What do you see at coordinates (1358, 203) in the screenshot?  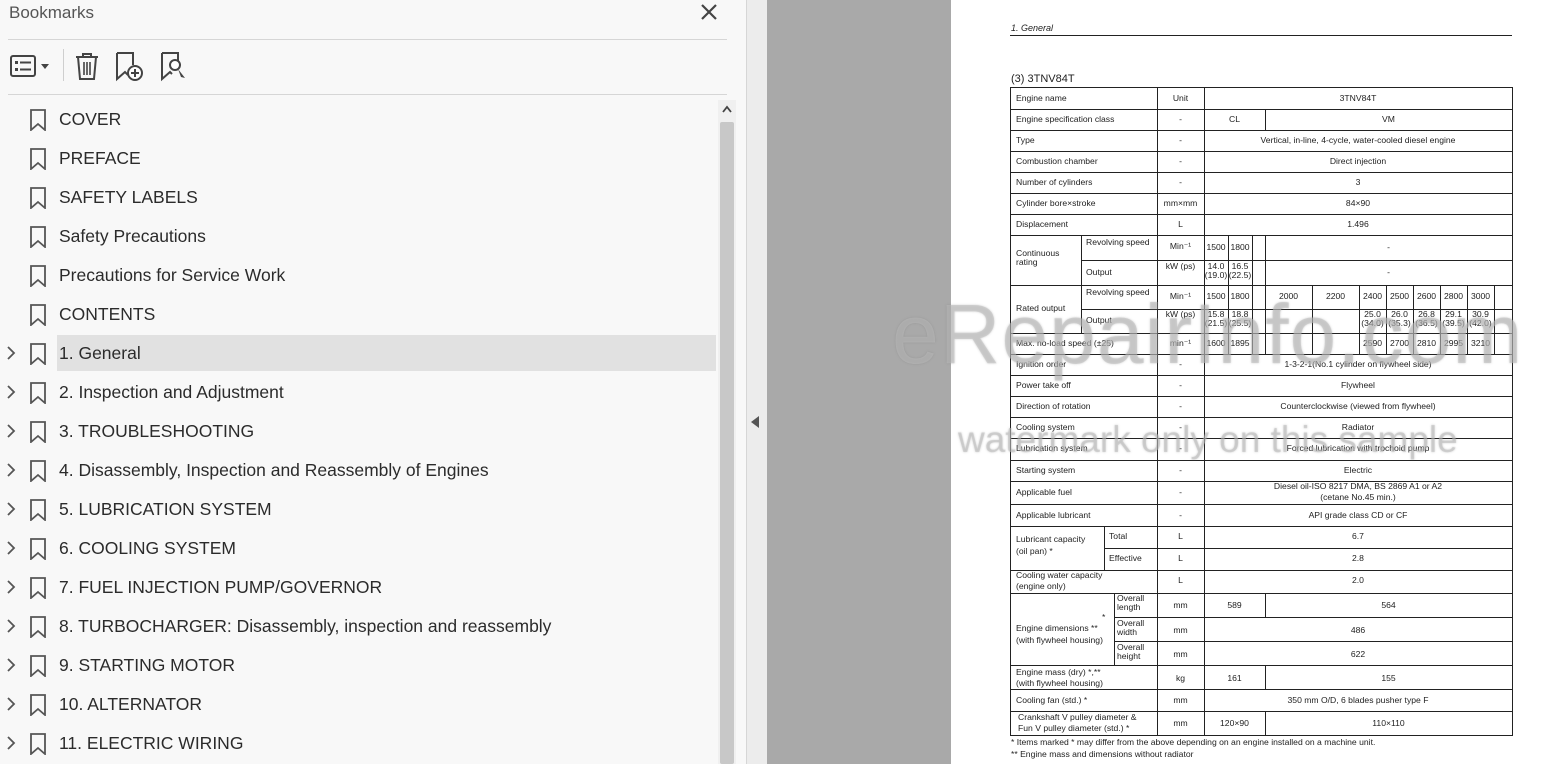 I see `bore-value: 84×90` at bounding box center [1358, 203].